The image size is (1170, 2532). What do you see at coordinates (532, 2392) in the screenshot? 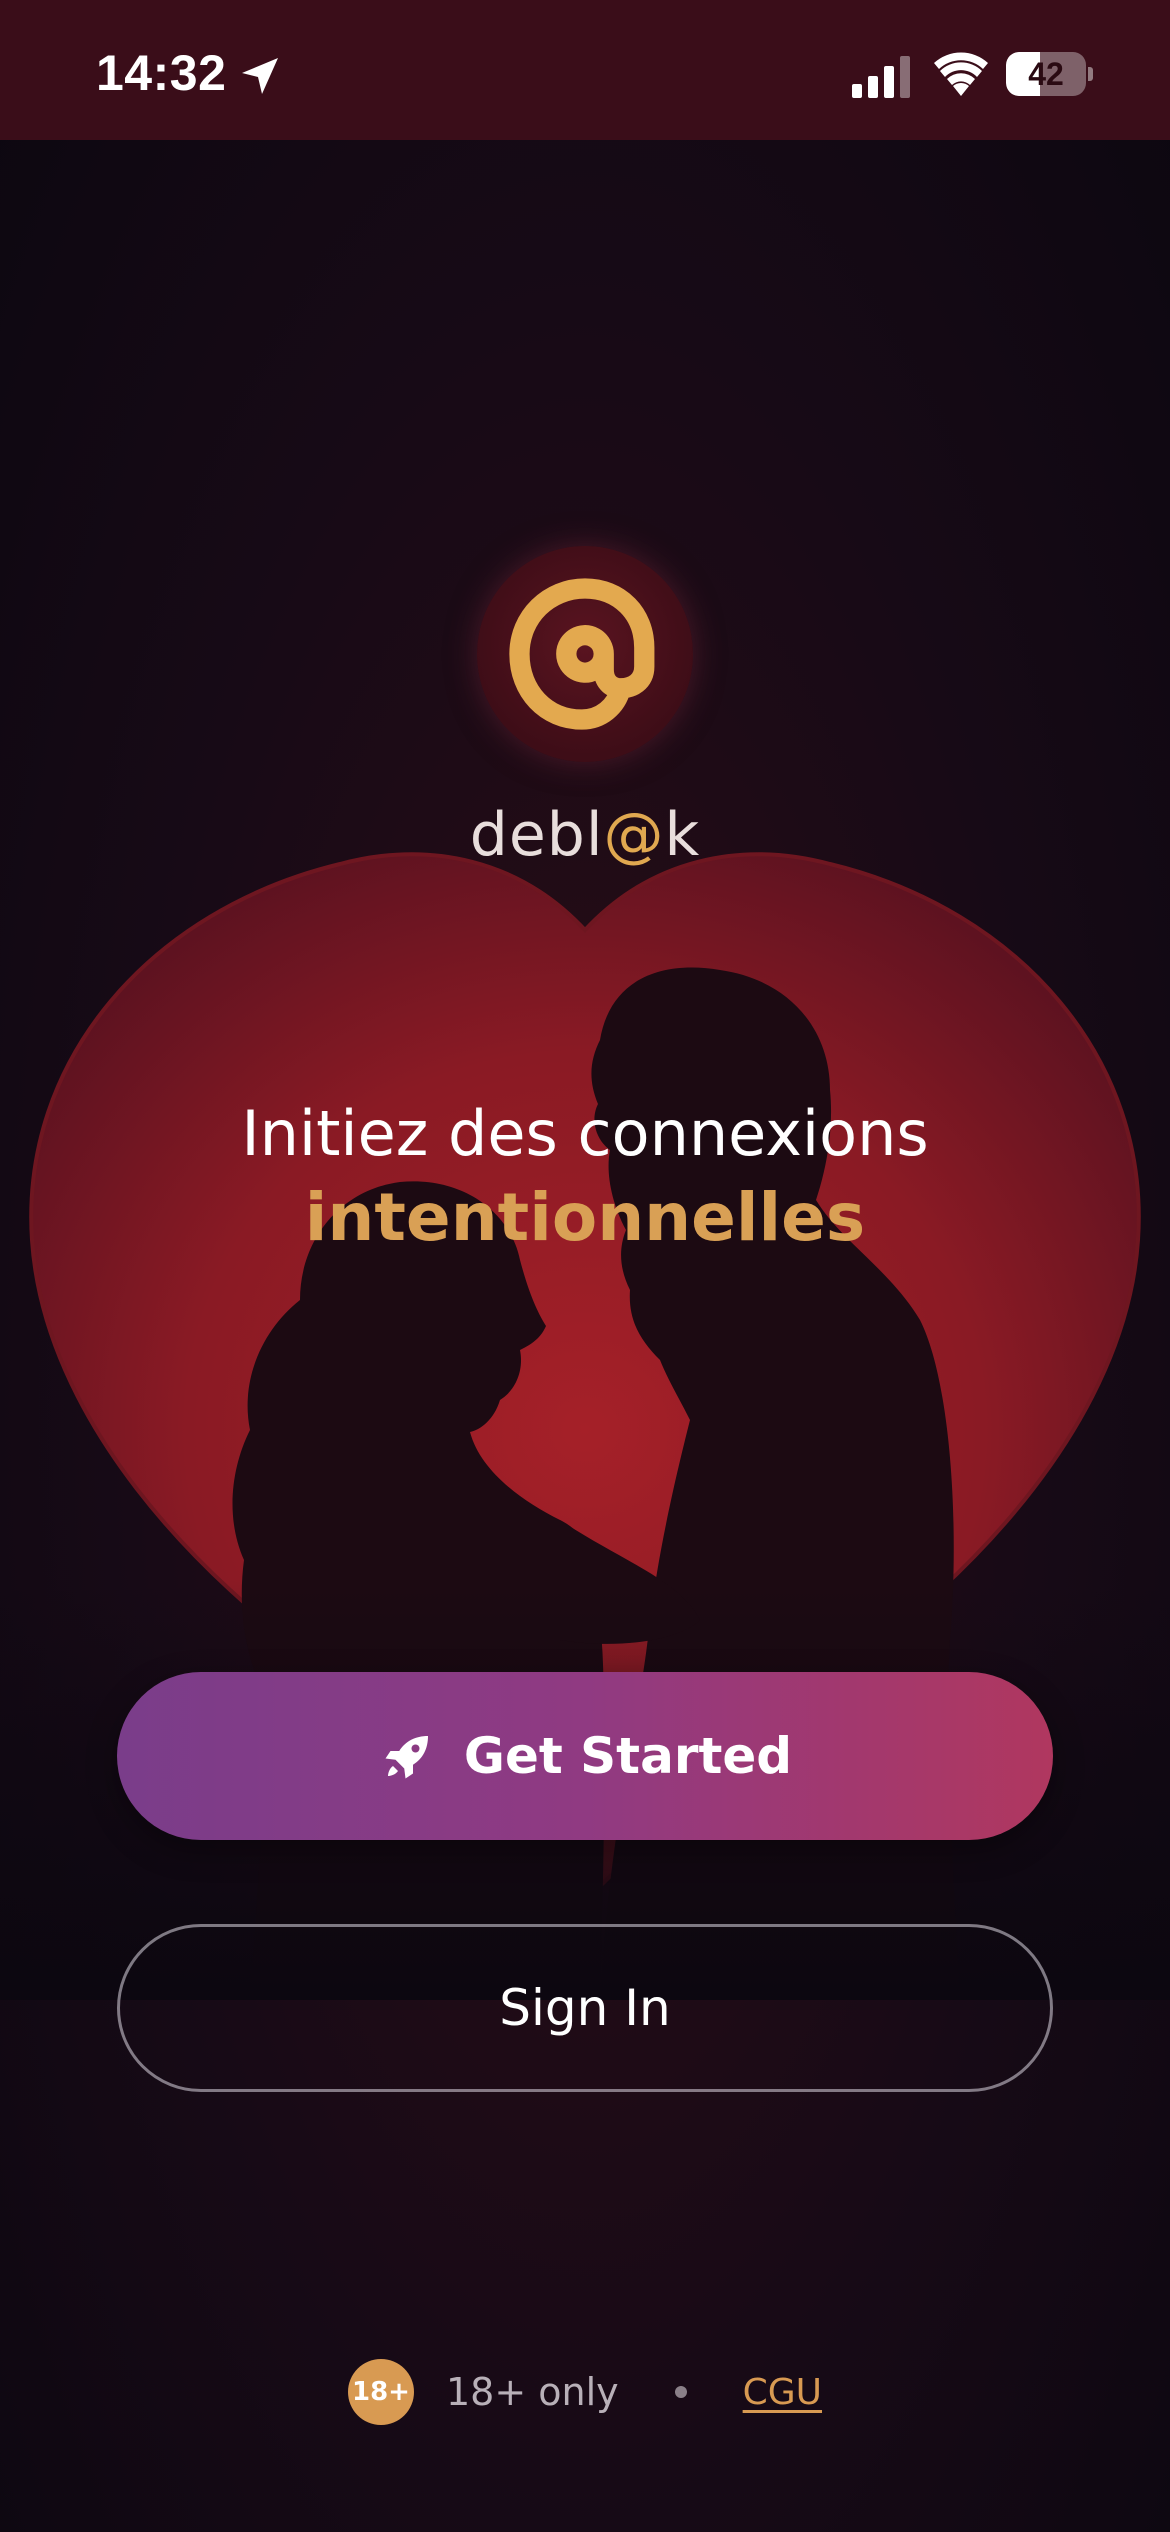
I see `age-restriction-text: 18+ only` at bounding box center [532, 2392].